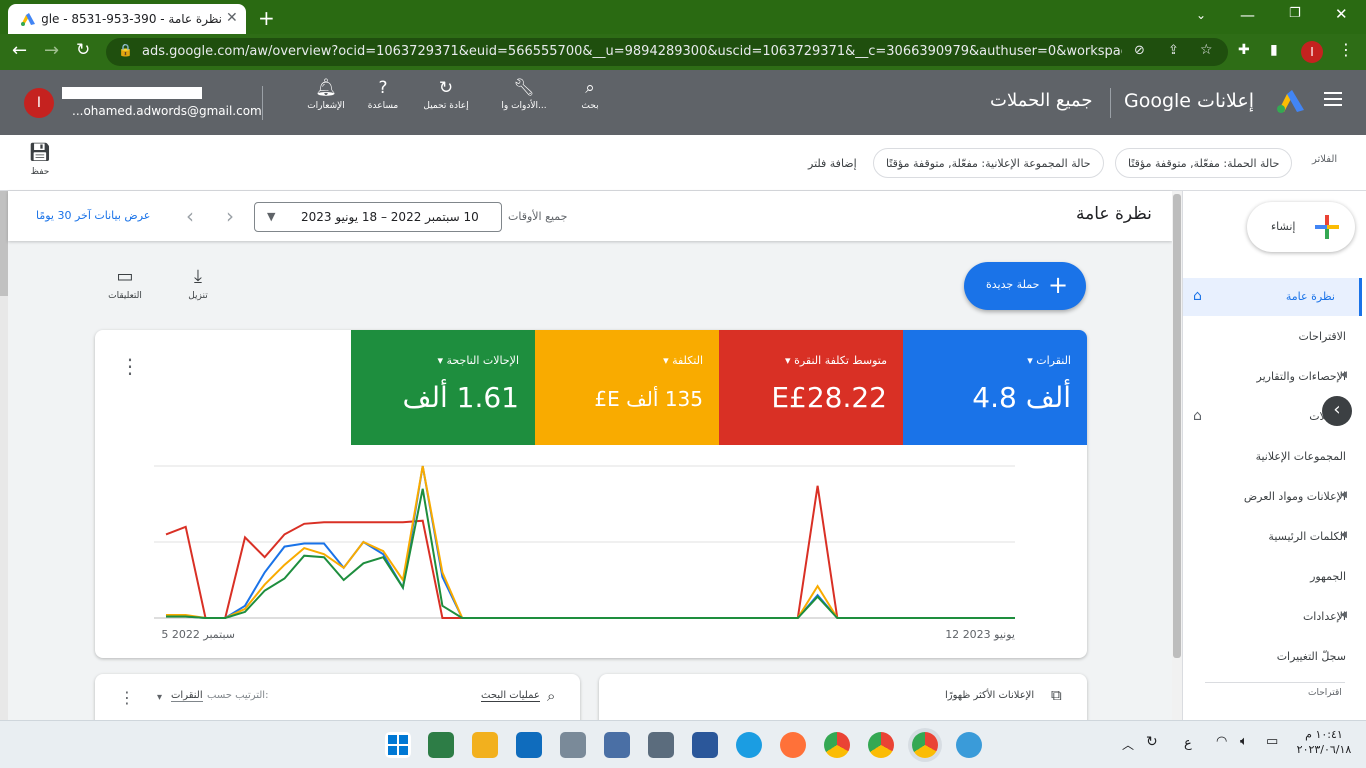  I want to click on more-icon: ⋮, so click(127, 697).